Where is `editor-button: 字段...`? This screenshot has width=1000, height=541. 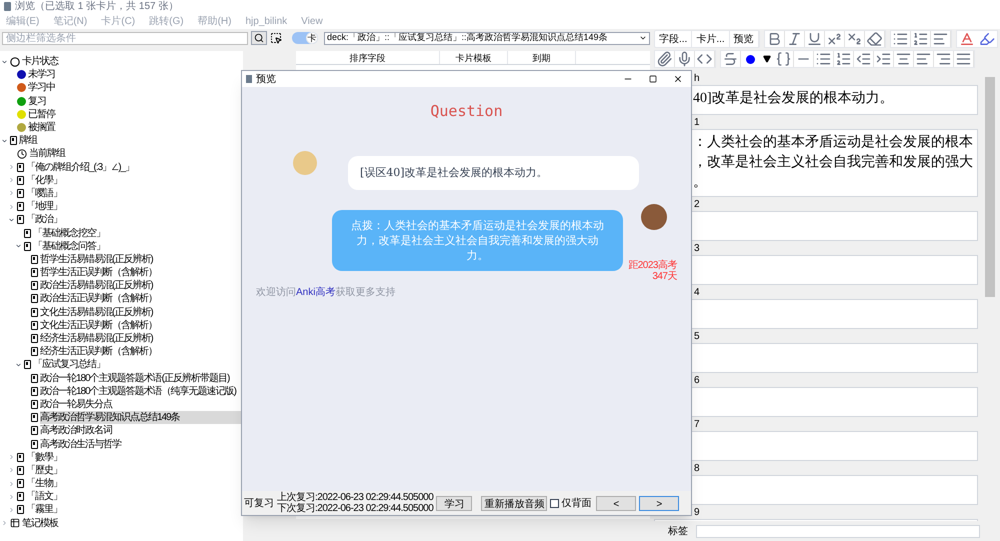
editor-button: 字段... is located at coordinates (673, 39).